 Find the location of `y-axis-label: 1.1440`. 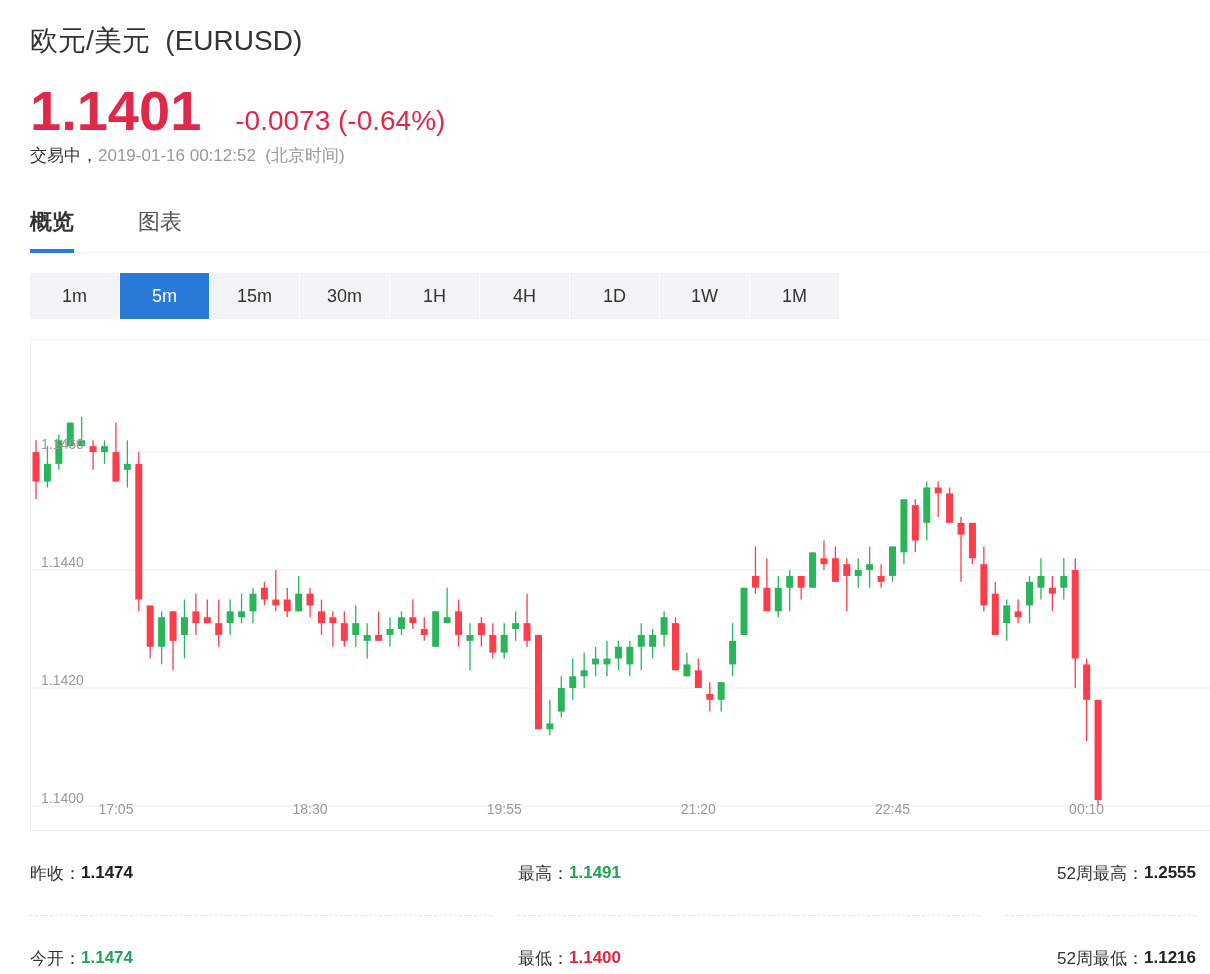

y-axis-label: 1.1440 is located at coordinates (62, 562).